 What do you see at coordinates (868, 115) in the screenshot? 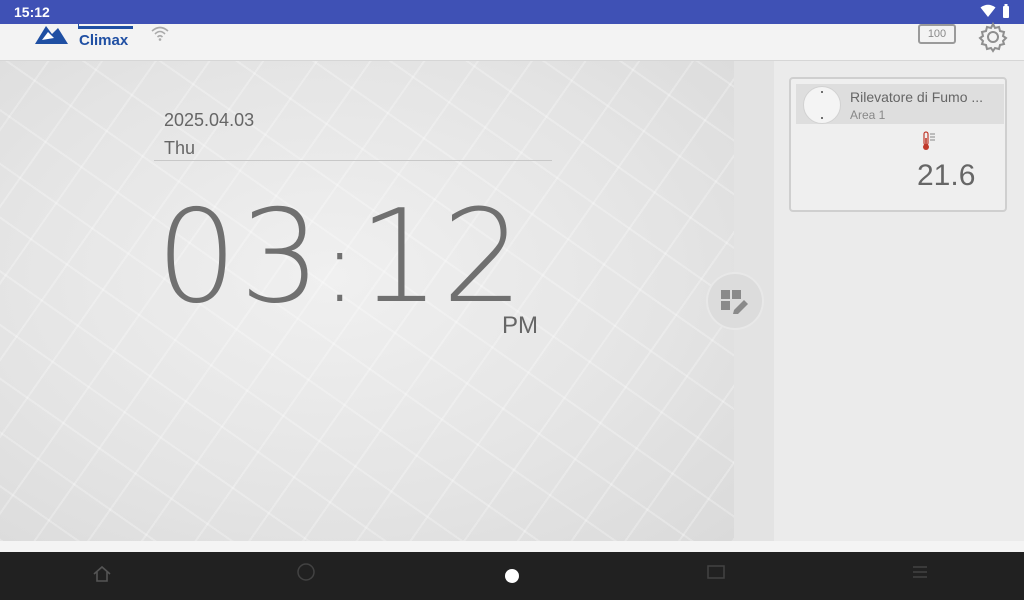
I see `device-area: Area 1` at bounding box center [868, 115].